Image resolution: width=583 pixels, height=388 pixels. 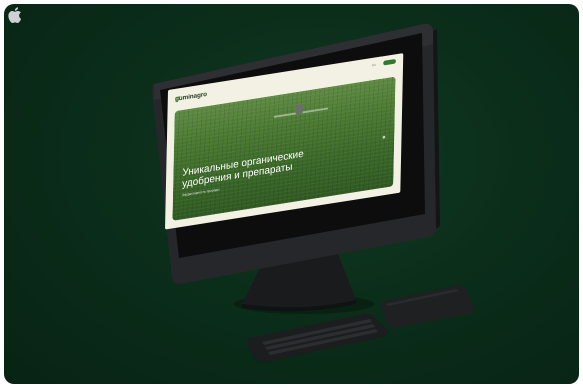 What do you see at coordinates (191, 97) in the screenshot?
I see `site-logo: guminagro` at bounding box center [191, 97].